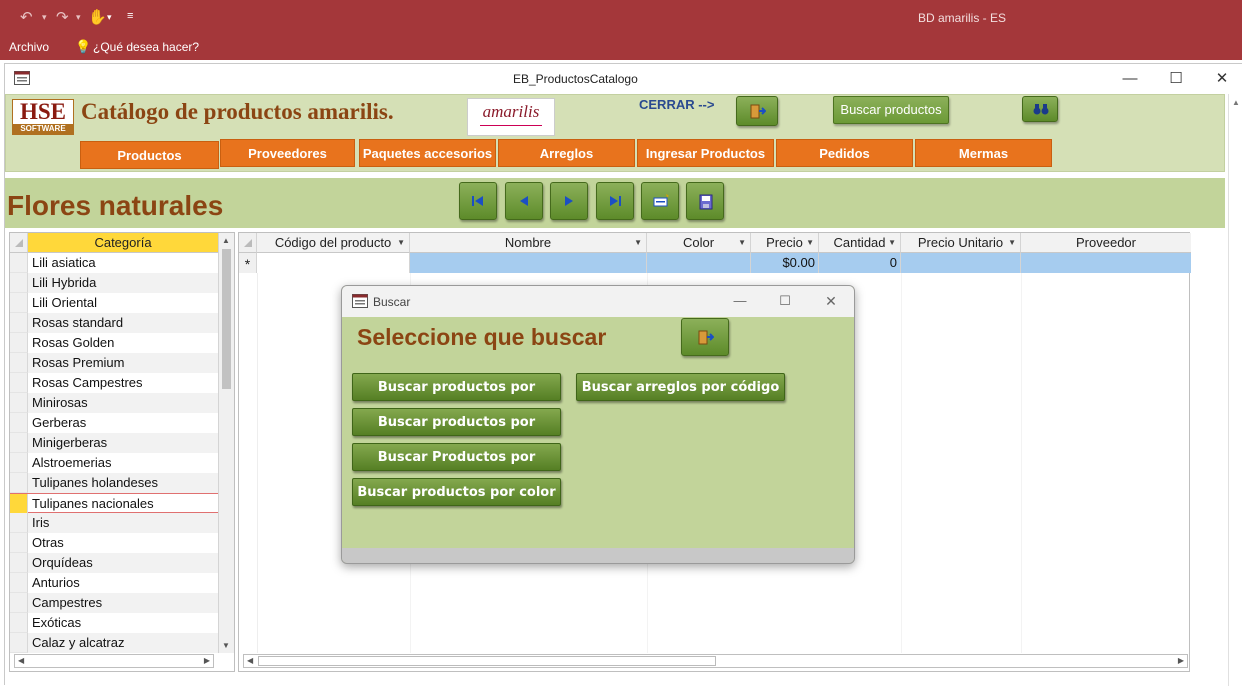 The image size is (1242, 686). I want to click on scroll-up-icon: ▲, so click(226, 240).